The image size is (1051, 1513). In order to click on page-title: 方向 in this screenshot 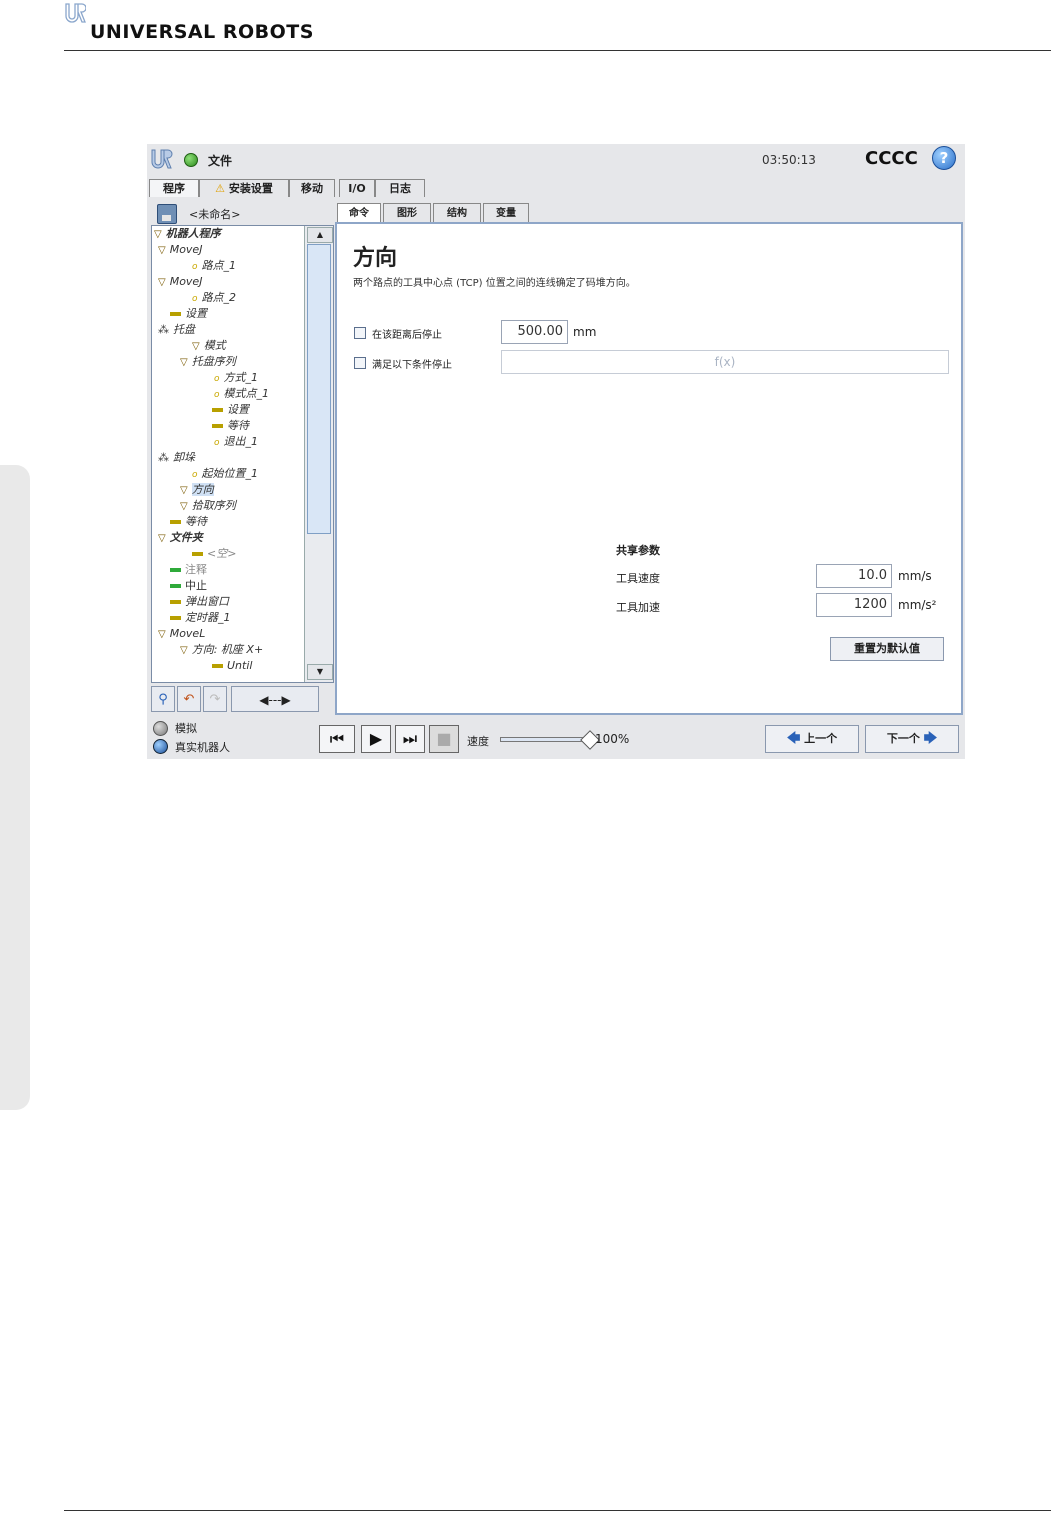, I will do `click(375, 258)`.